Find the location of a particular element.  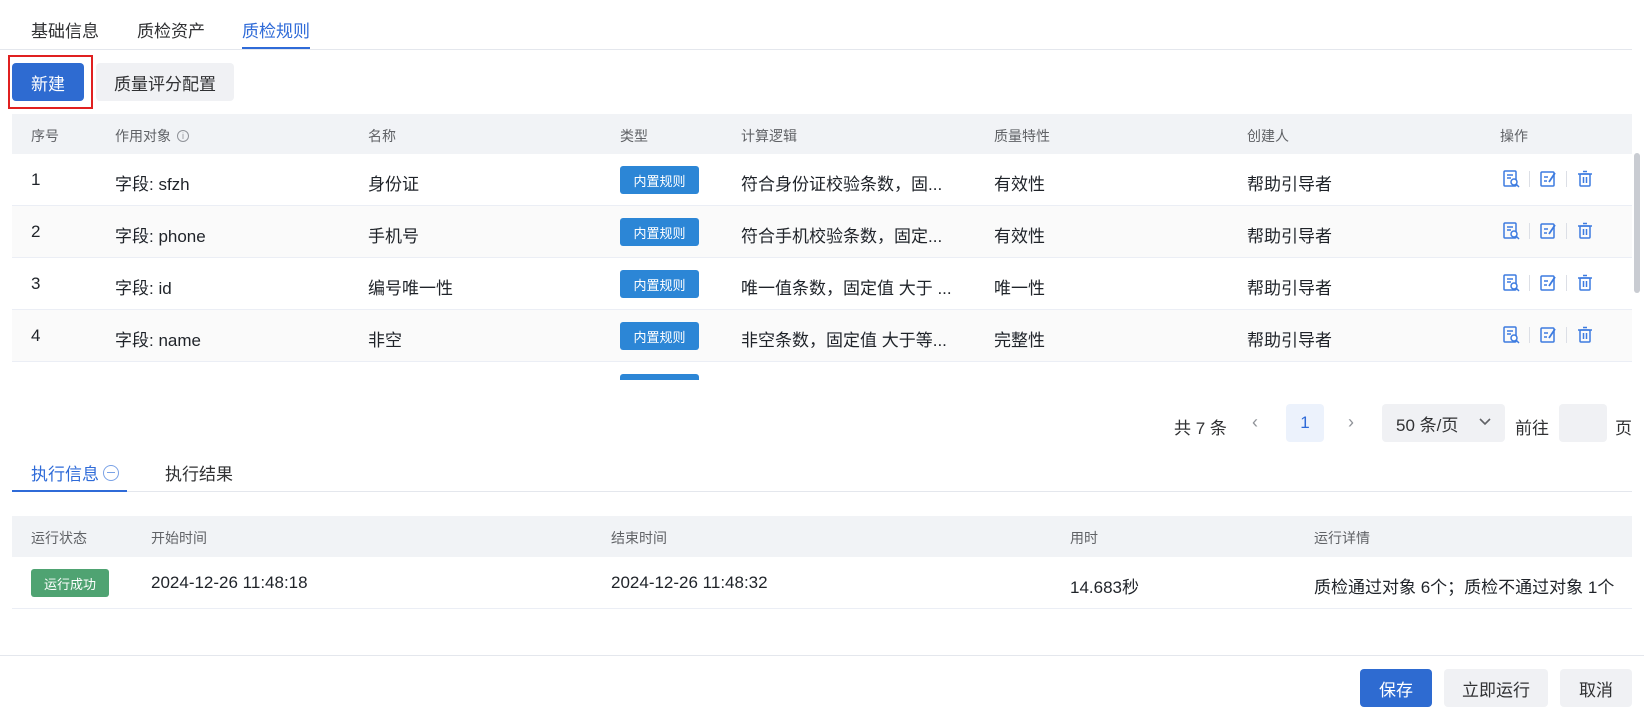

total-count: 共 7 条 is located at coordinates (1200, 428).